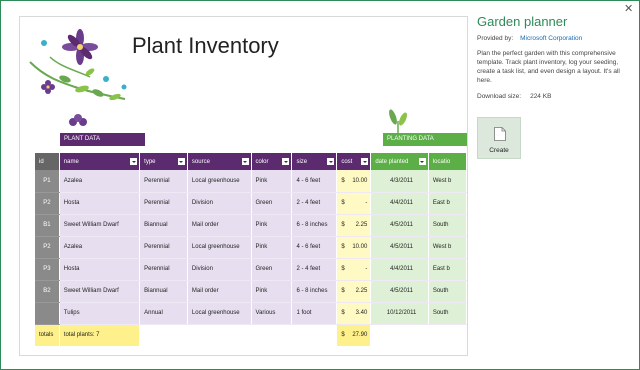 The width and height of the screenshot is (640, 370). What do you see at coordinates (251, 335) in the screenshot?
I see `totals-row: totals total plants: 7 $27.90` at bounding box center [251, 335].